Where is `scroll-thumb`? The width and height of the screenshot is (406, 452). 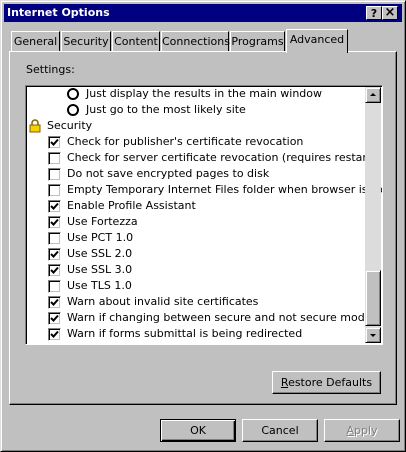 scroll-thumb is located at coordinates (373, 298).